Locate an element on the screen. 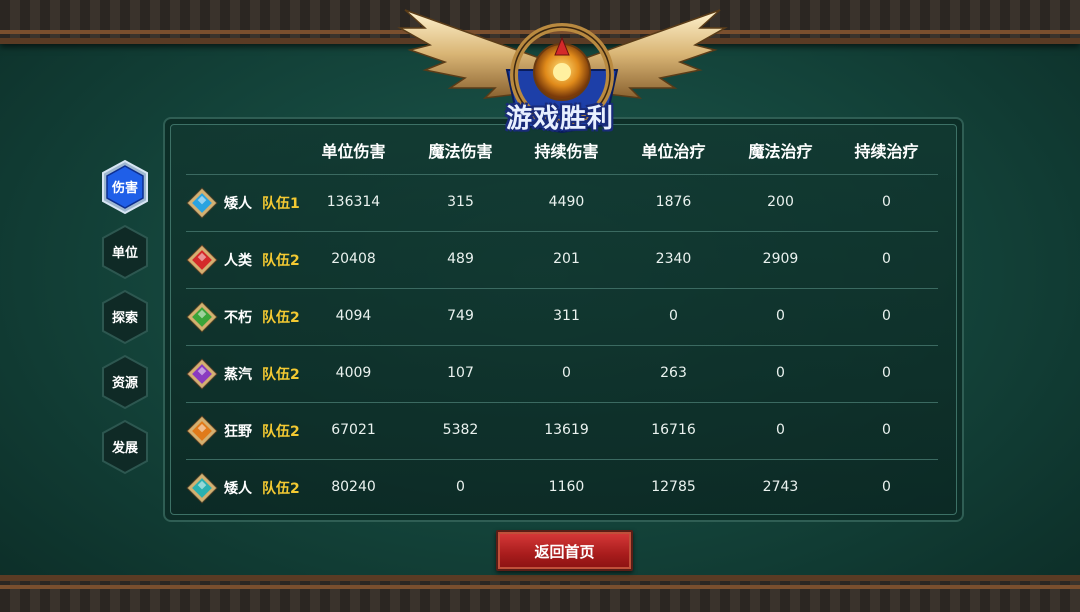 Image resolution: width=1080 pixels, height=612 pixels. cell-unit-damage: 80240 is located at coordinates (353, 487).